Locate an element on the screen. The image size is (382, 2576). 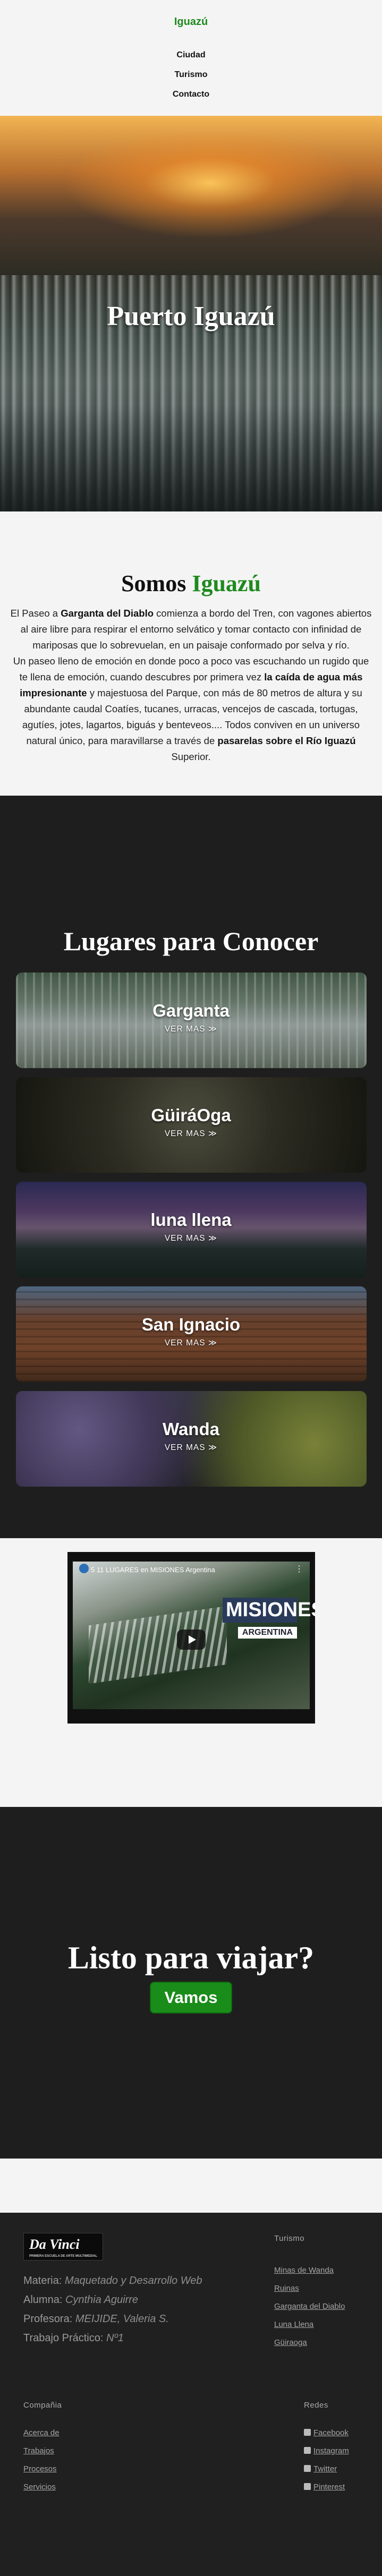
place-card-garganta: Garganta VER MAS ≫ is located at coordinates (191, 1021).